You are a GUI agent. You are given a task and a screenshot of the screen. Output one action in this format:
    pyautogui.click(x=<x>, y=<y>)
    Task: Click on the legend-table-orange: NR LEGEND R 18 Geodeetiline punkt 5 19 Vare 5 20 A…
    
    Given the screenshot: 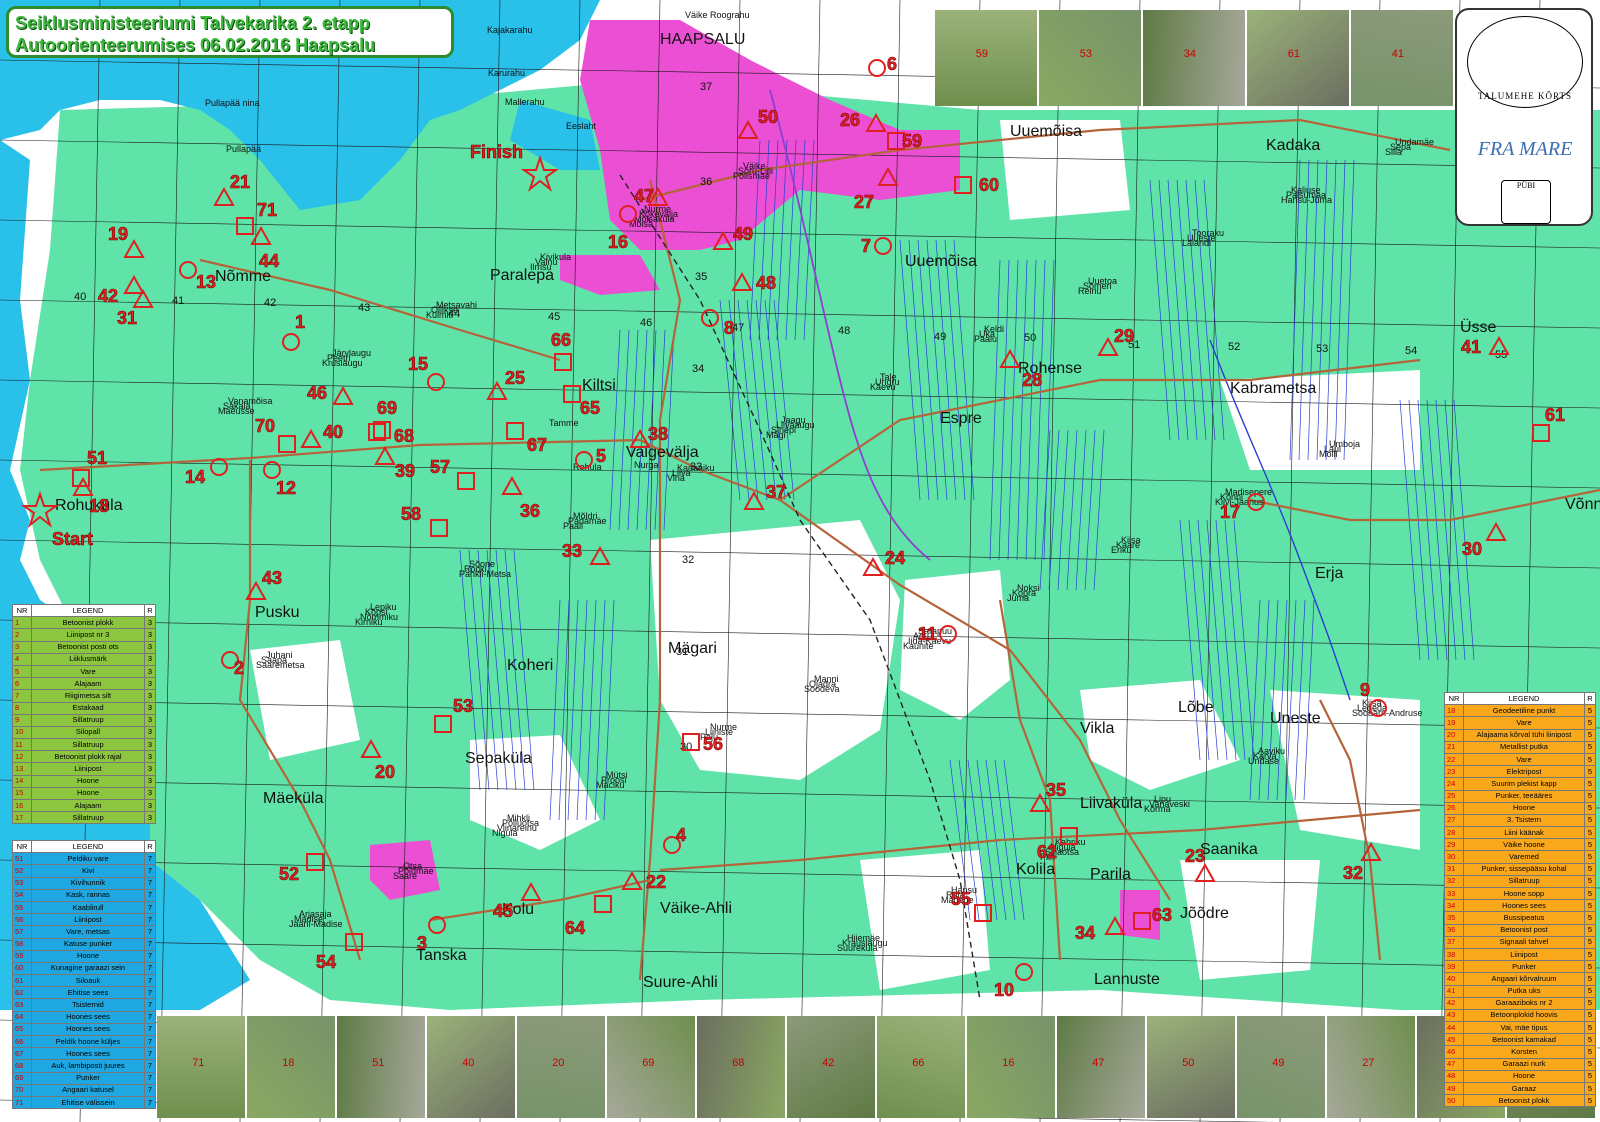 What is the action you would take?
    pyautogui.click(x=1520, y=899)
    